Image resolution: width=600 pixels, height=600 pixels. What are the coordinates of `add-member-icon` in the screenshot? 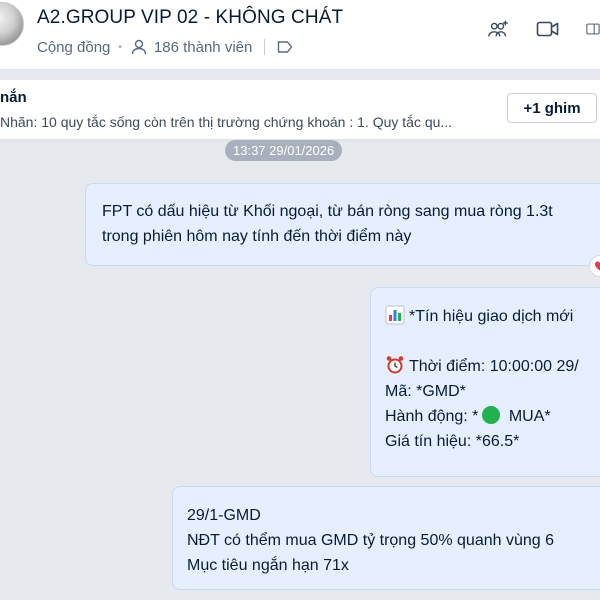 It's located at (498, 29).